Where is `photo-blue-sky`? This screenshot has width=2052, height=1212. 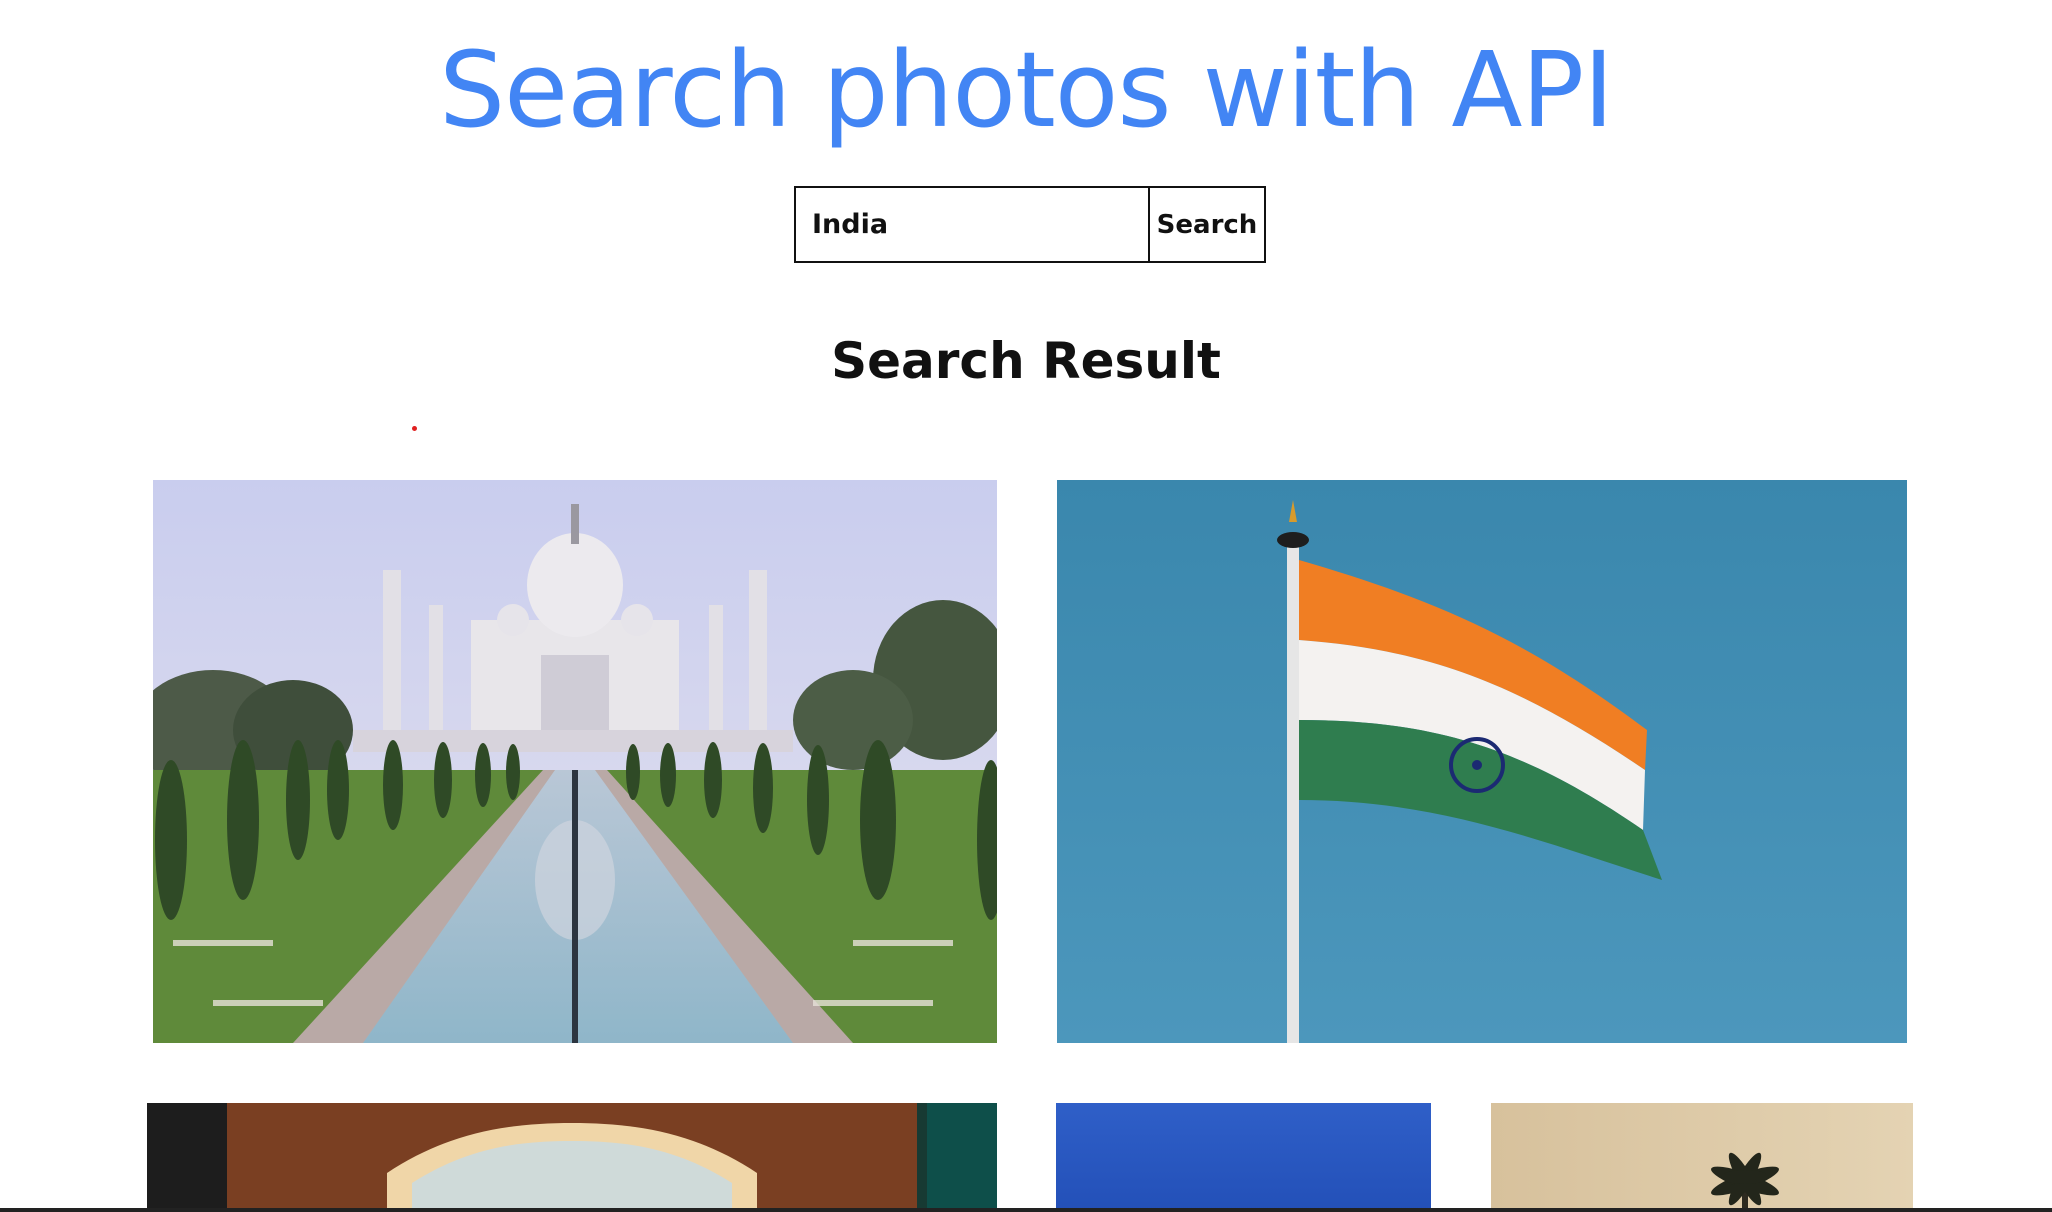
photo-blue-sky is located at coordinates (1243, 1157).